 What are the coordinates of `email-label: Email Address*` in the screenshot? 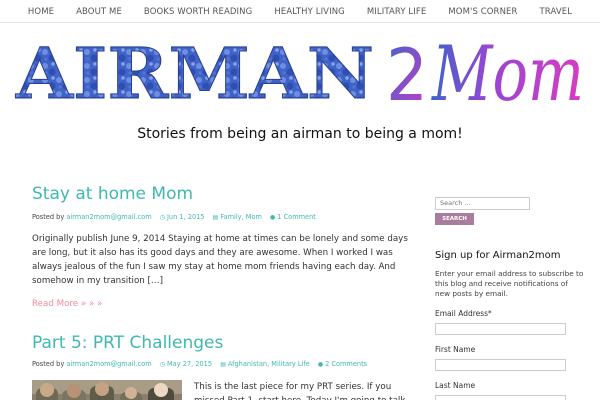 It's located at (463, 313).